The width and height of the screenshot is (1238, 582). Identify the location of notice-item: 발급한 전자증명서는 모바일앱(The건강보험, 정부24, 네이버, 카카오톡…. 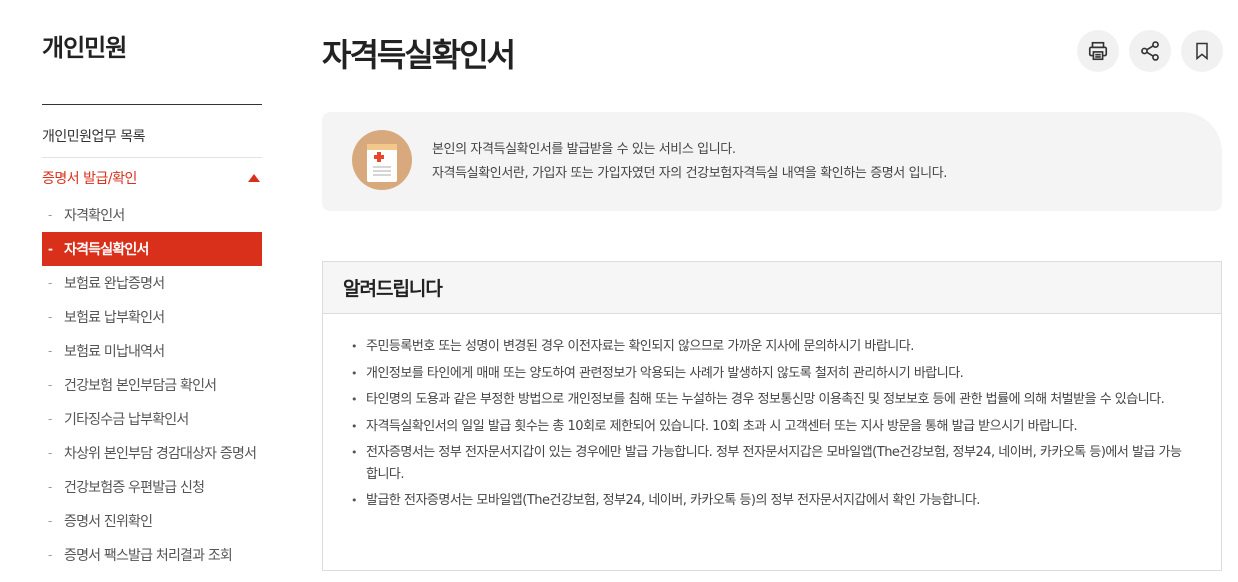
(771, 501).